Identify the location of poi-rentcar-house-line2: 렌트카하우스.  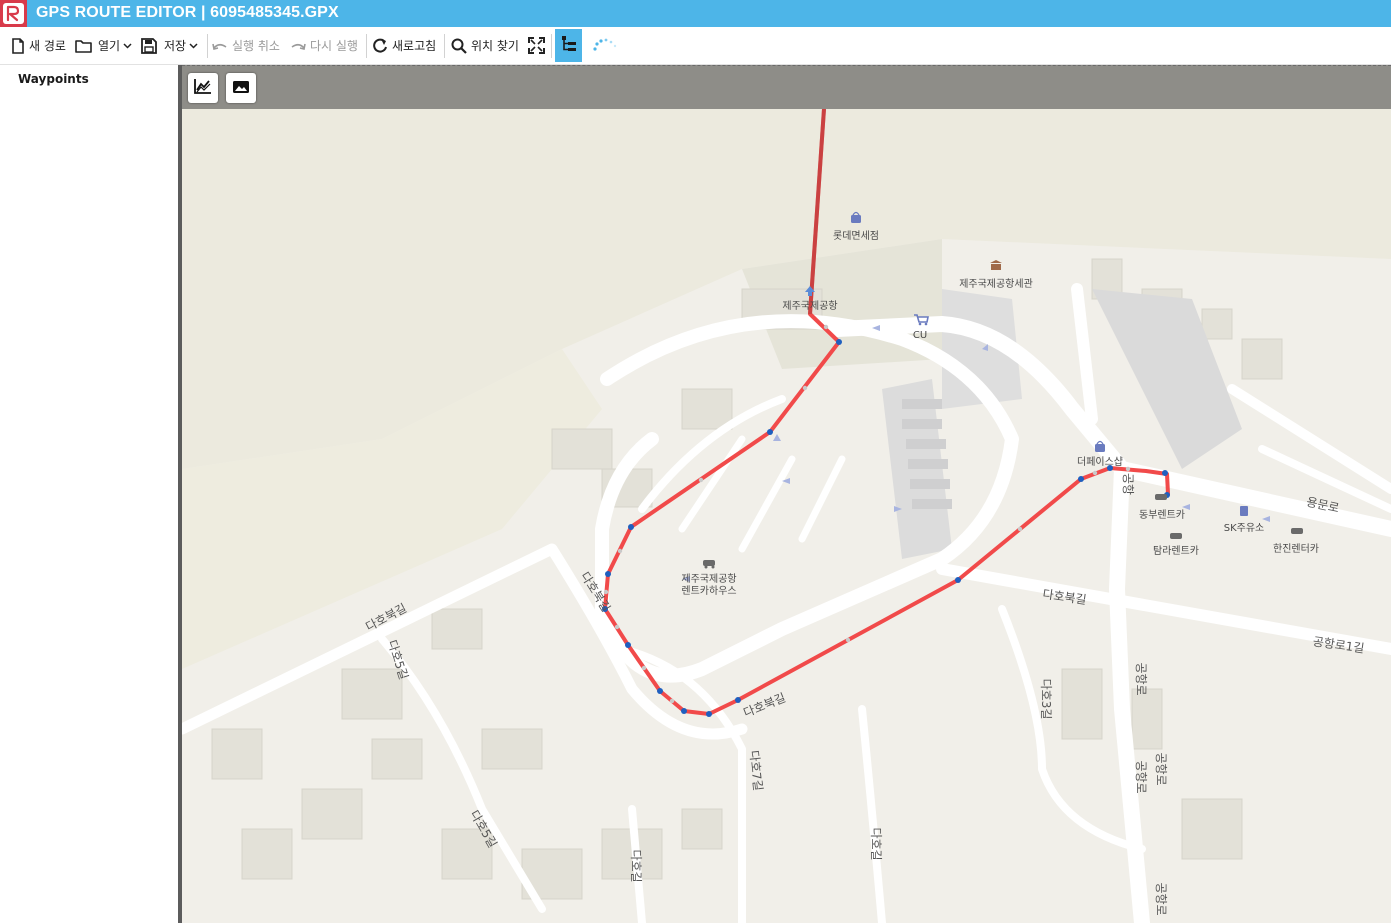
(708, 590).